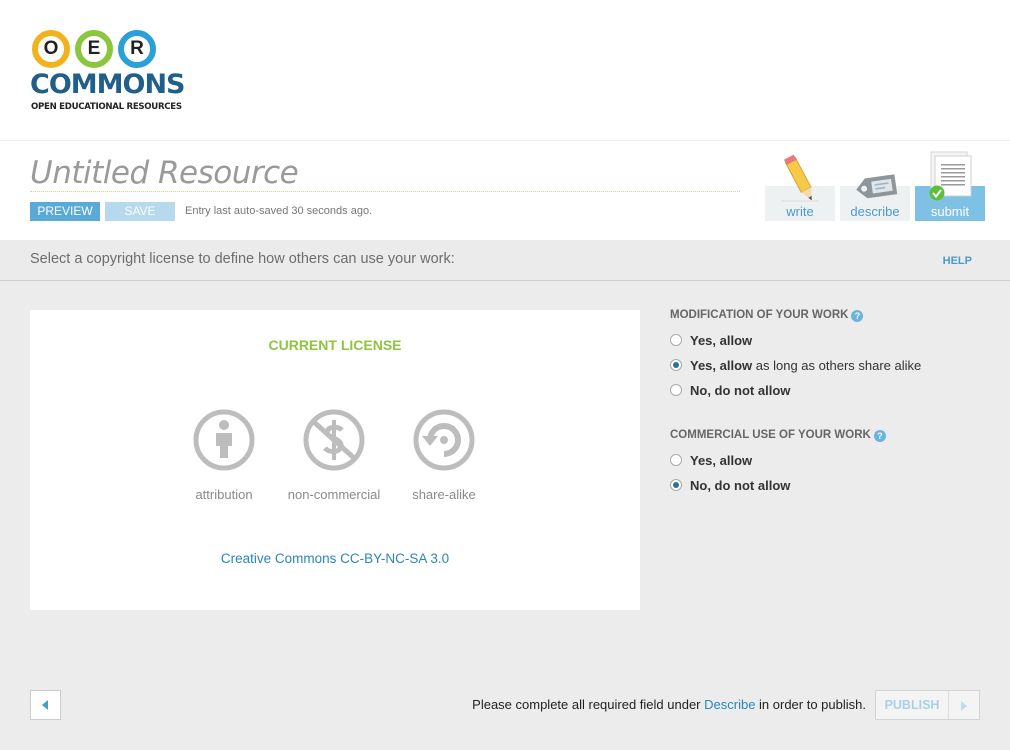 This screenshot has width=1010, height=750. I want to click on triangle-right-icon, so click(964, 706).